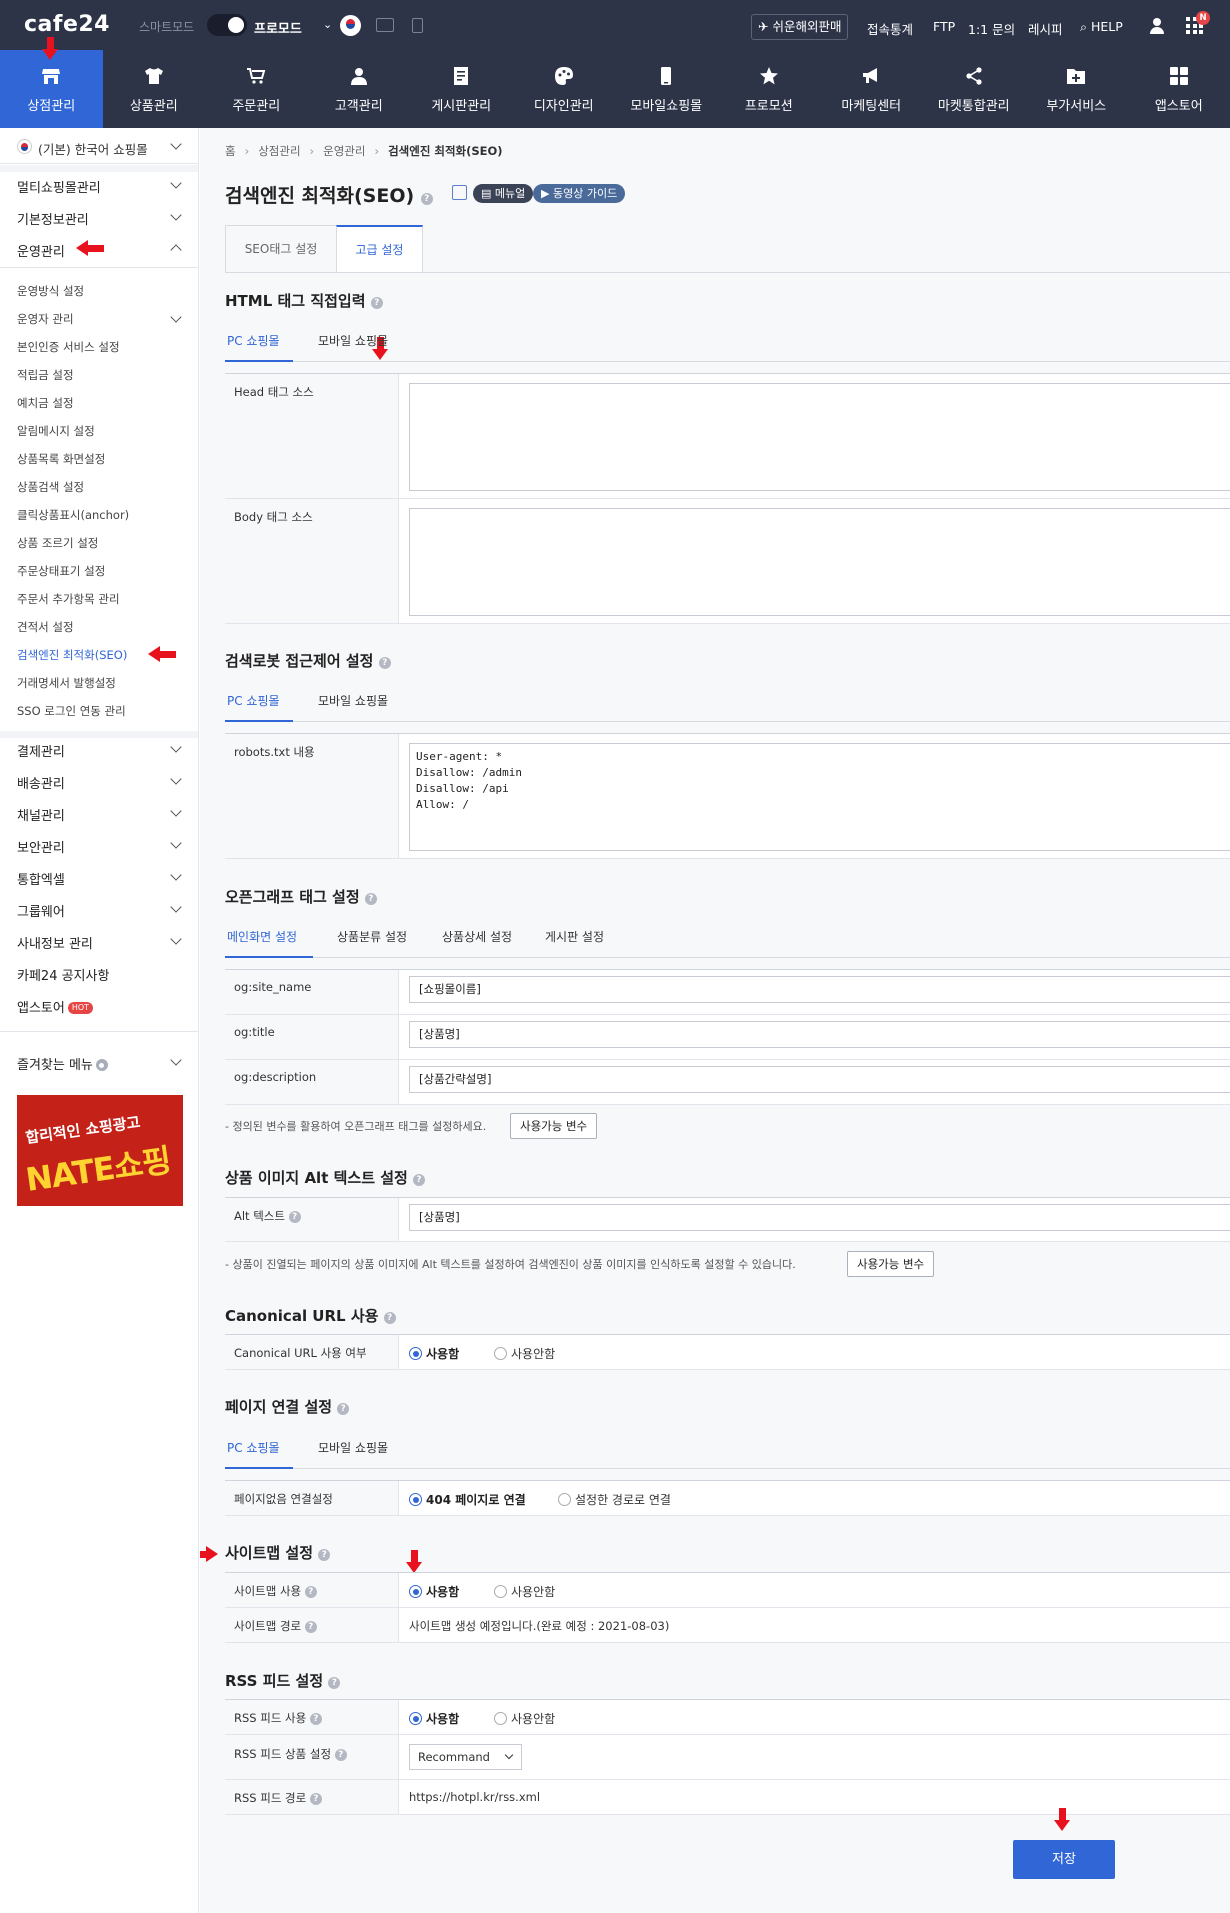 Image resolution: width=1230 pixels, height=1913 pixels. What do you see at coordinates (72, 655) in the screenshot?
I see `sidebar-sub-seo: 검색엔진 최적화(SEO)` at bounding box center [72, 655].